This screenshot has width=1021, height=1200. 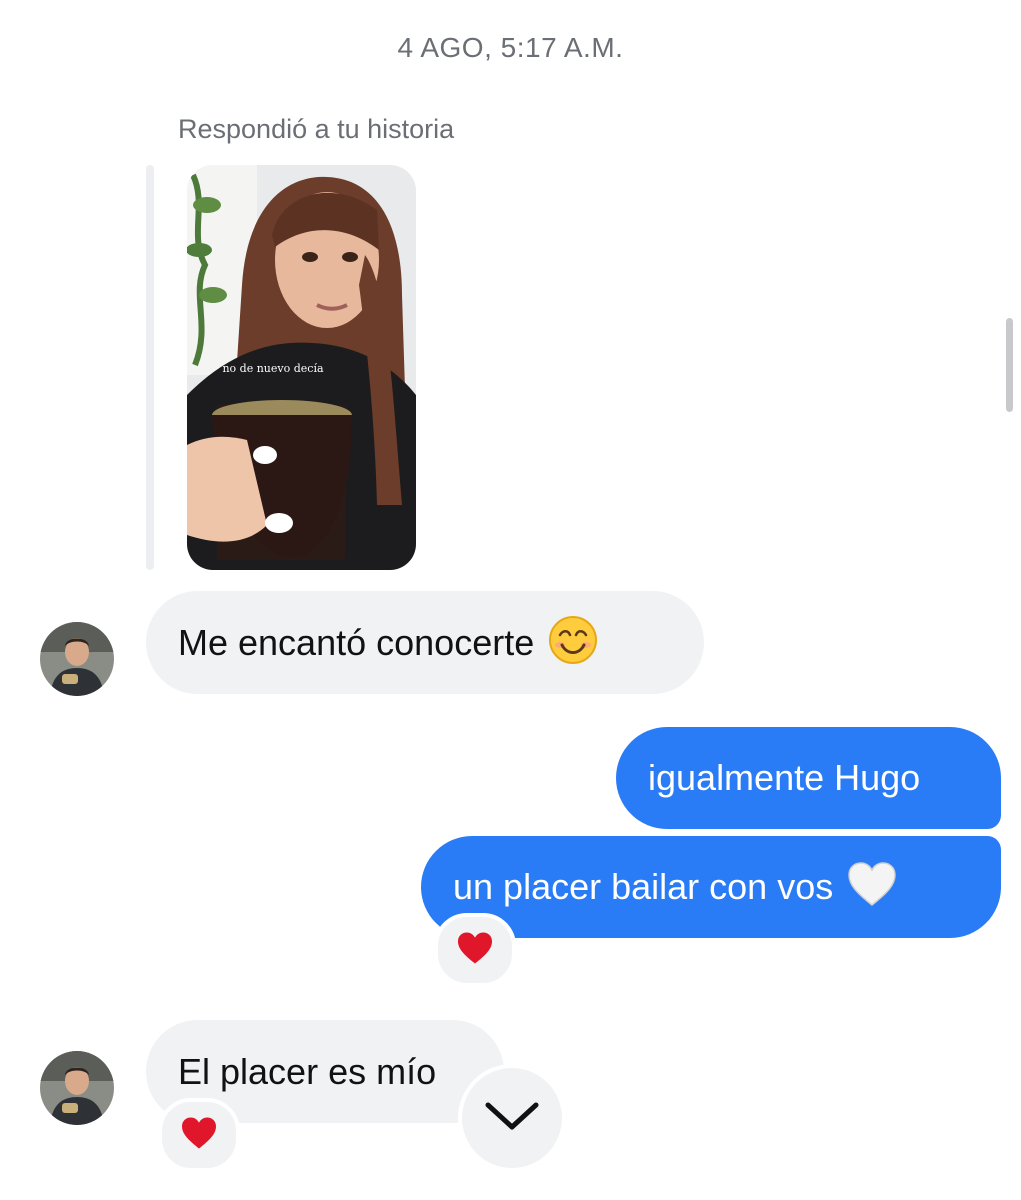 I want to click on scroll-to-bottom-button, so click(x=512, y=1118).